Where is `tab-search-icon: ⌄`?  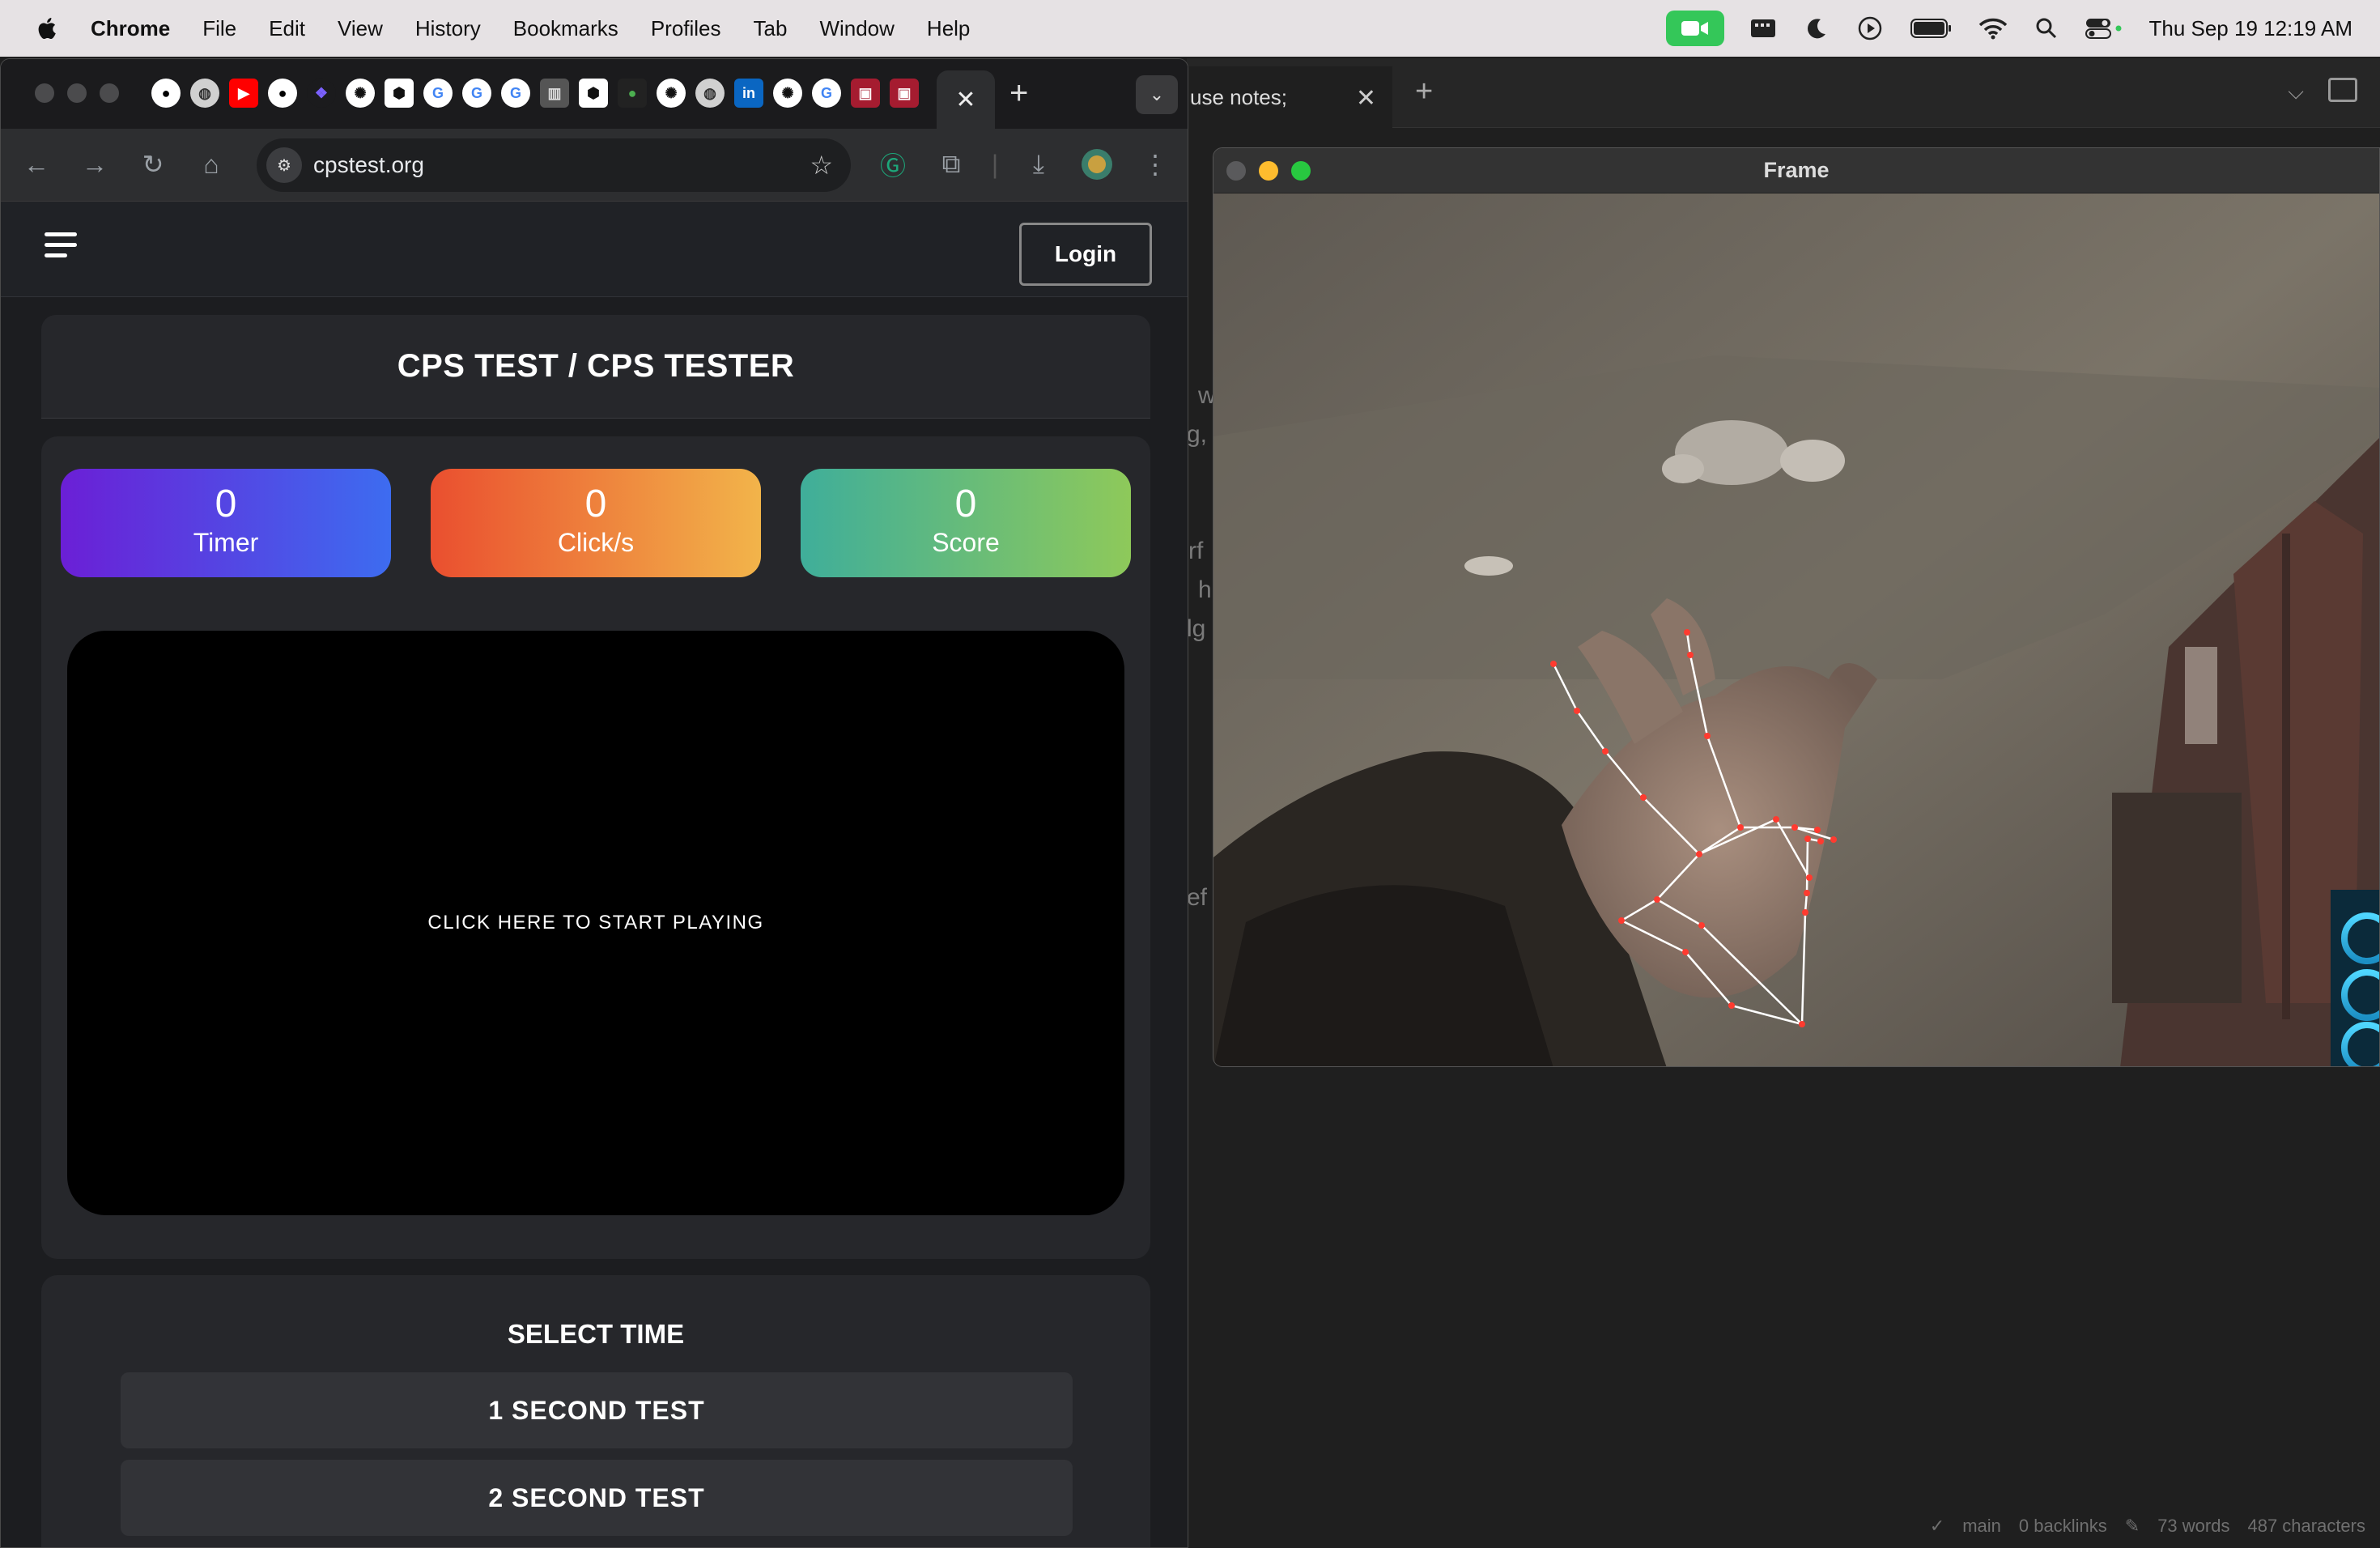
tab-search-icon: ⌄ is located at coordinates (1157, 95).